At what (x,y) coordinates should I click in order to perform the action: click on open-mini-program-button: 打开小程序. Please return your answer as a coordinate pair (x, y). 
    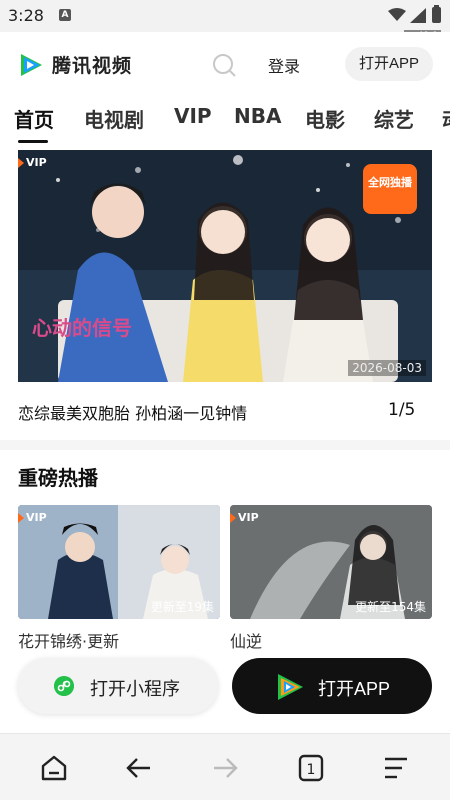
    Looking at the image, I should click on (118, 686).